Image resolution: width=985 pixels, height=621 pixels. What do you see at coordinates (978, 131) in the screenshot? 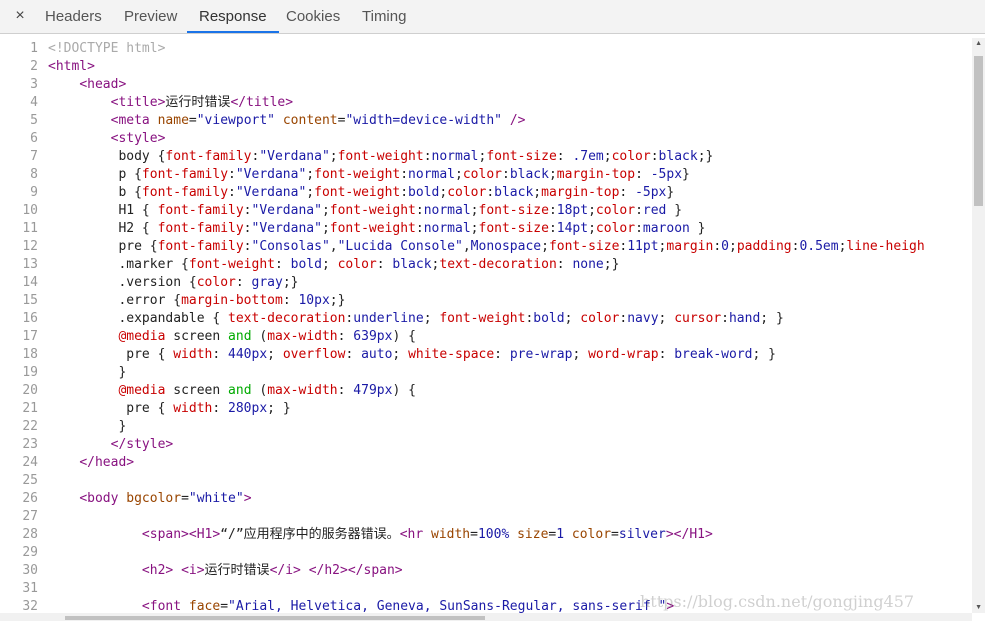
I see `vertical-scroll-thumb` at bounding box center [978, 131].